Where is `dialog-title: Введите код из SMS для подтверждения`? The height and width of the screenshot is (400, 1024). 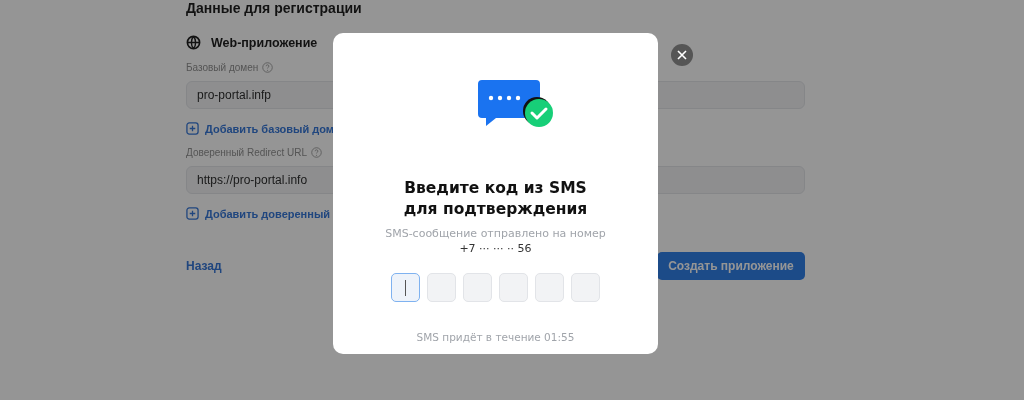 dialog-title: Введите код из SMS для подтверждения is located at coordinates (495, 199).